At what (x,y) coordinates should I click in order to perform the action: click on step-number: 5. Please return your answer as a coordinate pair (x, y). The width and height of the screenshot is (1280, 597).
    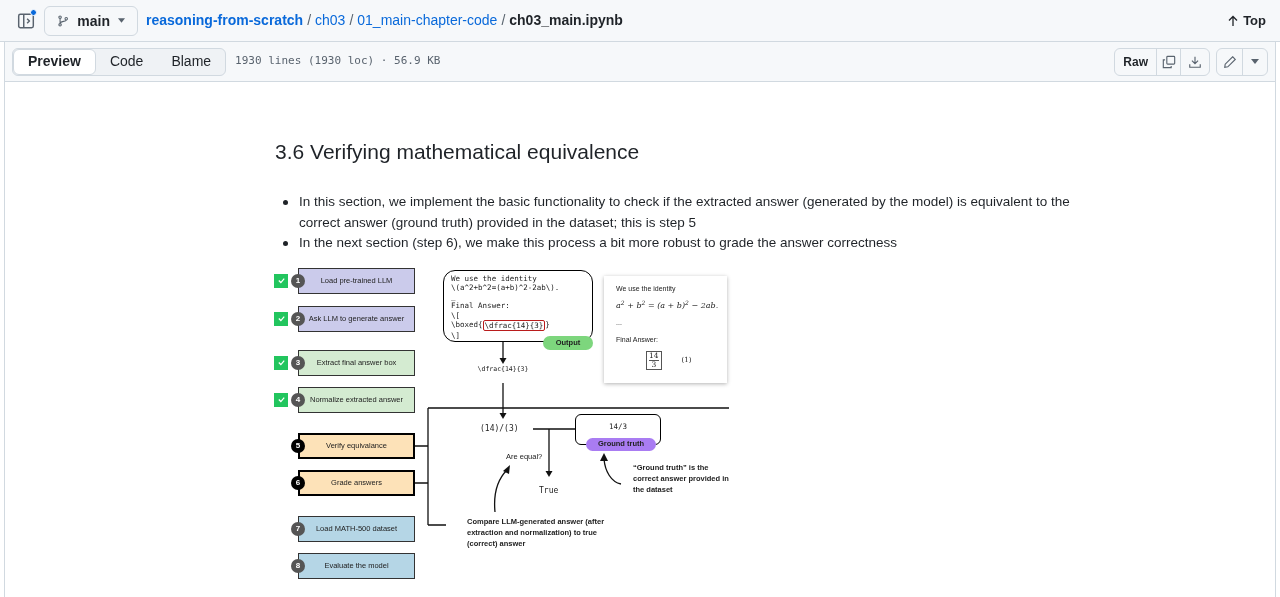
    Looking at the image, I should click on (298, 445).